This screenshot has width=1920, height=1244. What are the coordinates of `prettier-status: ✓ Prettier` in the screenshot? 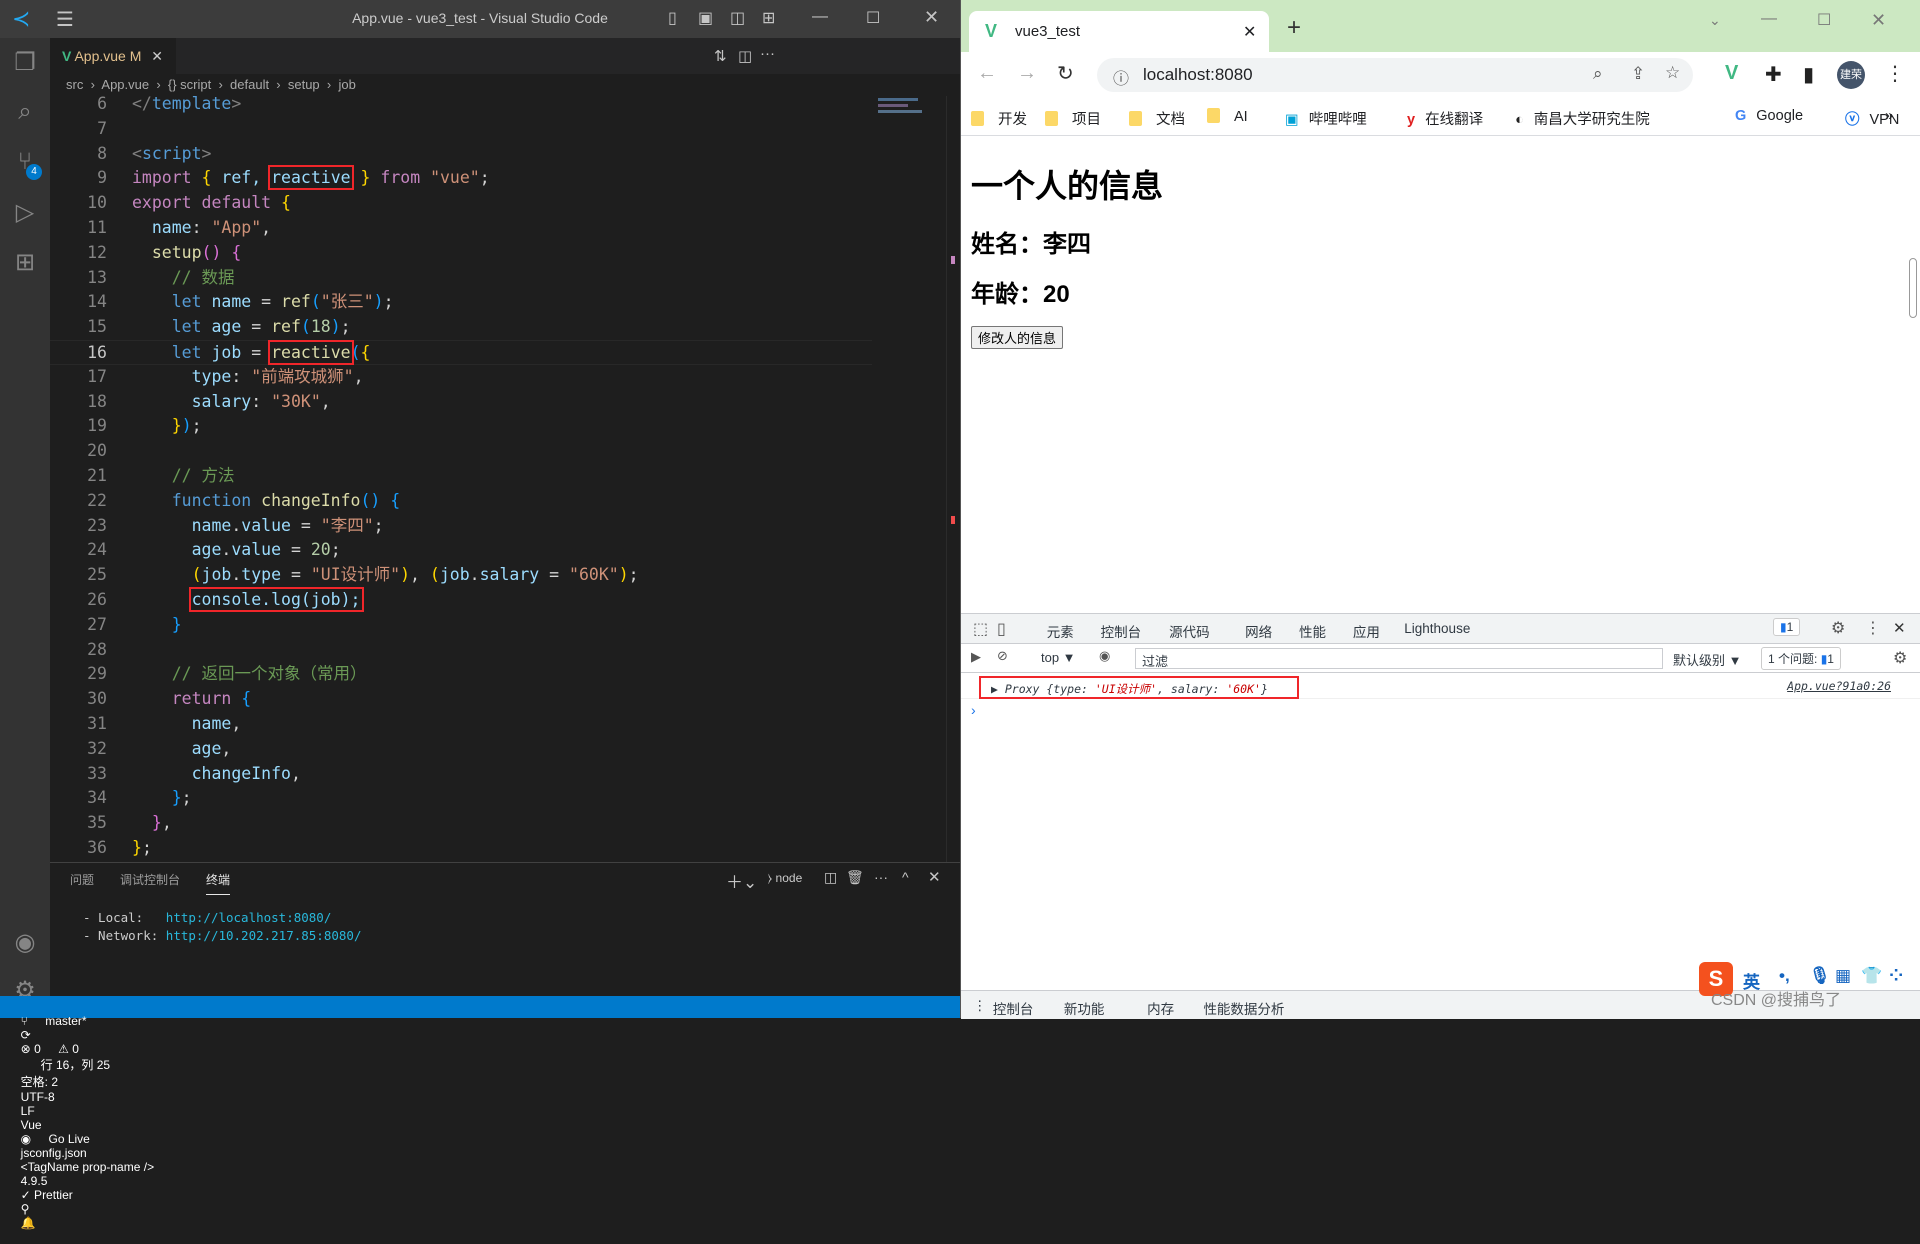 It's located at (47, 1195).